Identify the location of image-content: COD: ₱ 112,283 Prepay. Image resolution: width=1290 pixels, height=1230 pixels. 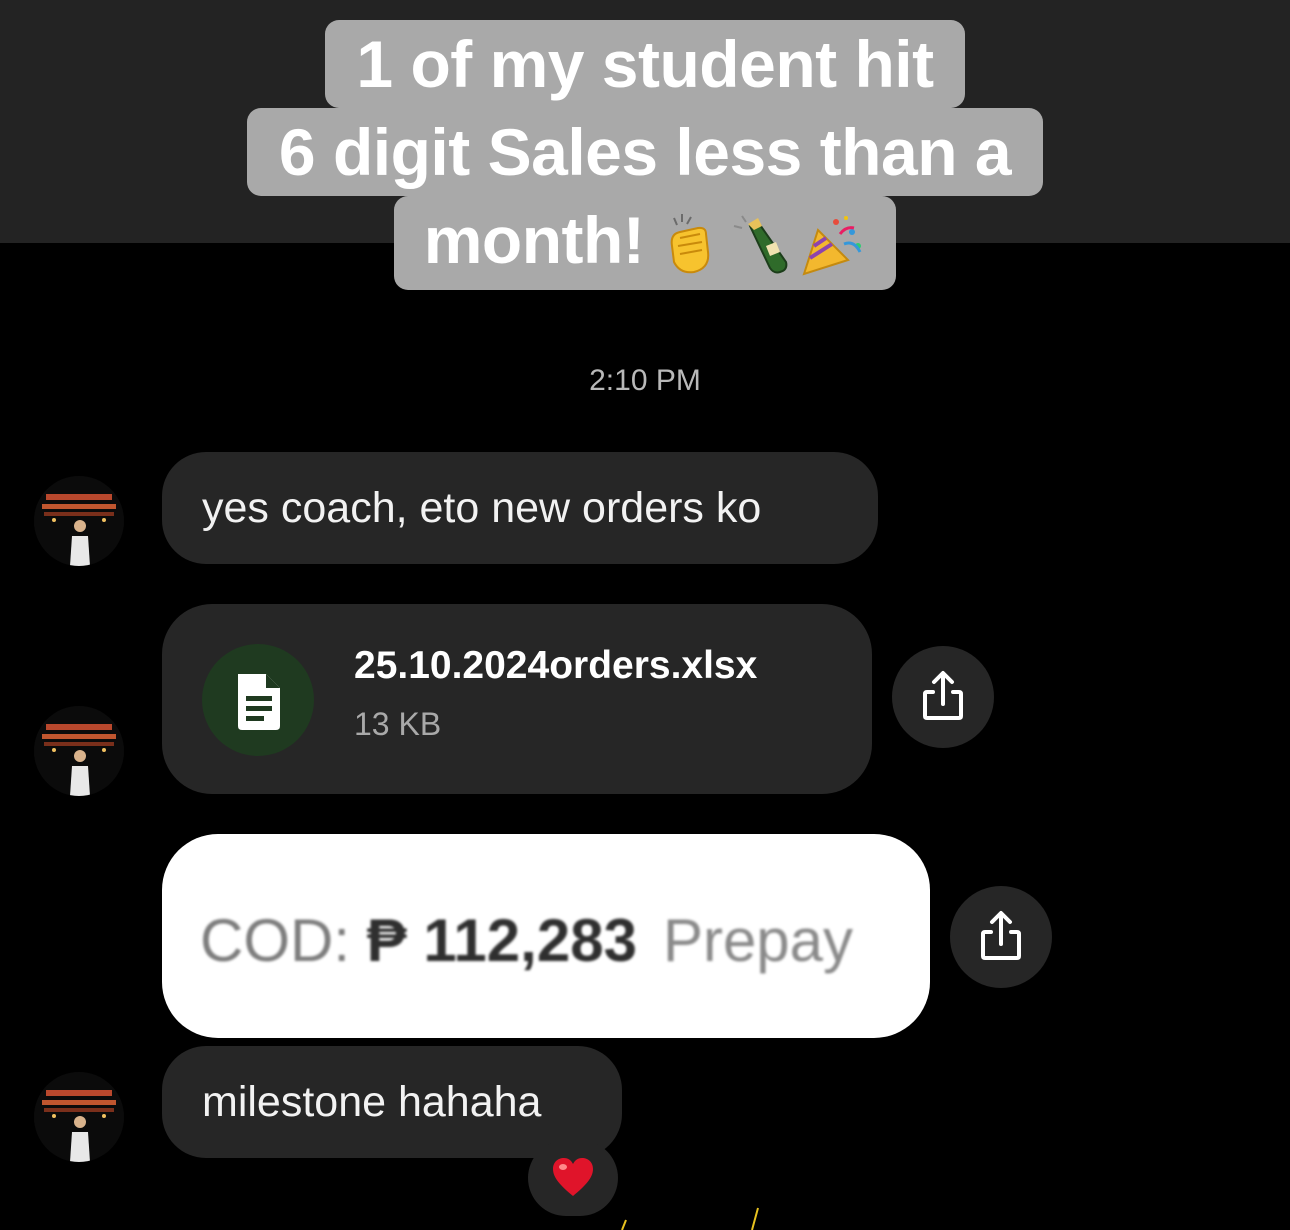
(526, 940).